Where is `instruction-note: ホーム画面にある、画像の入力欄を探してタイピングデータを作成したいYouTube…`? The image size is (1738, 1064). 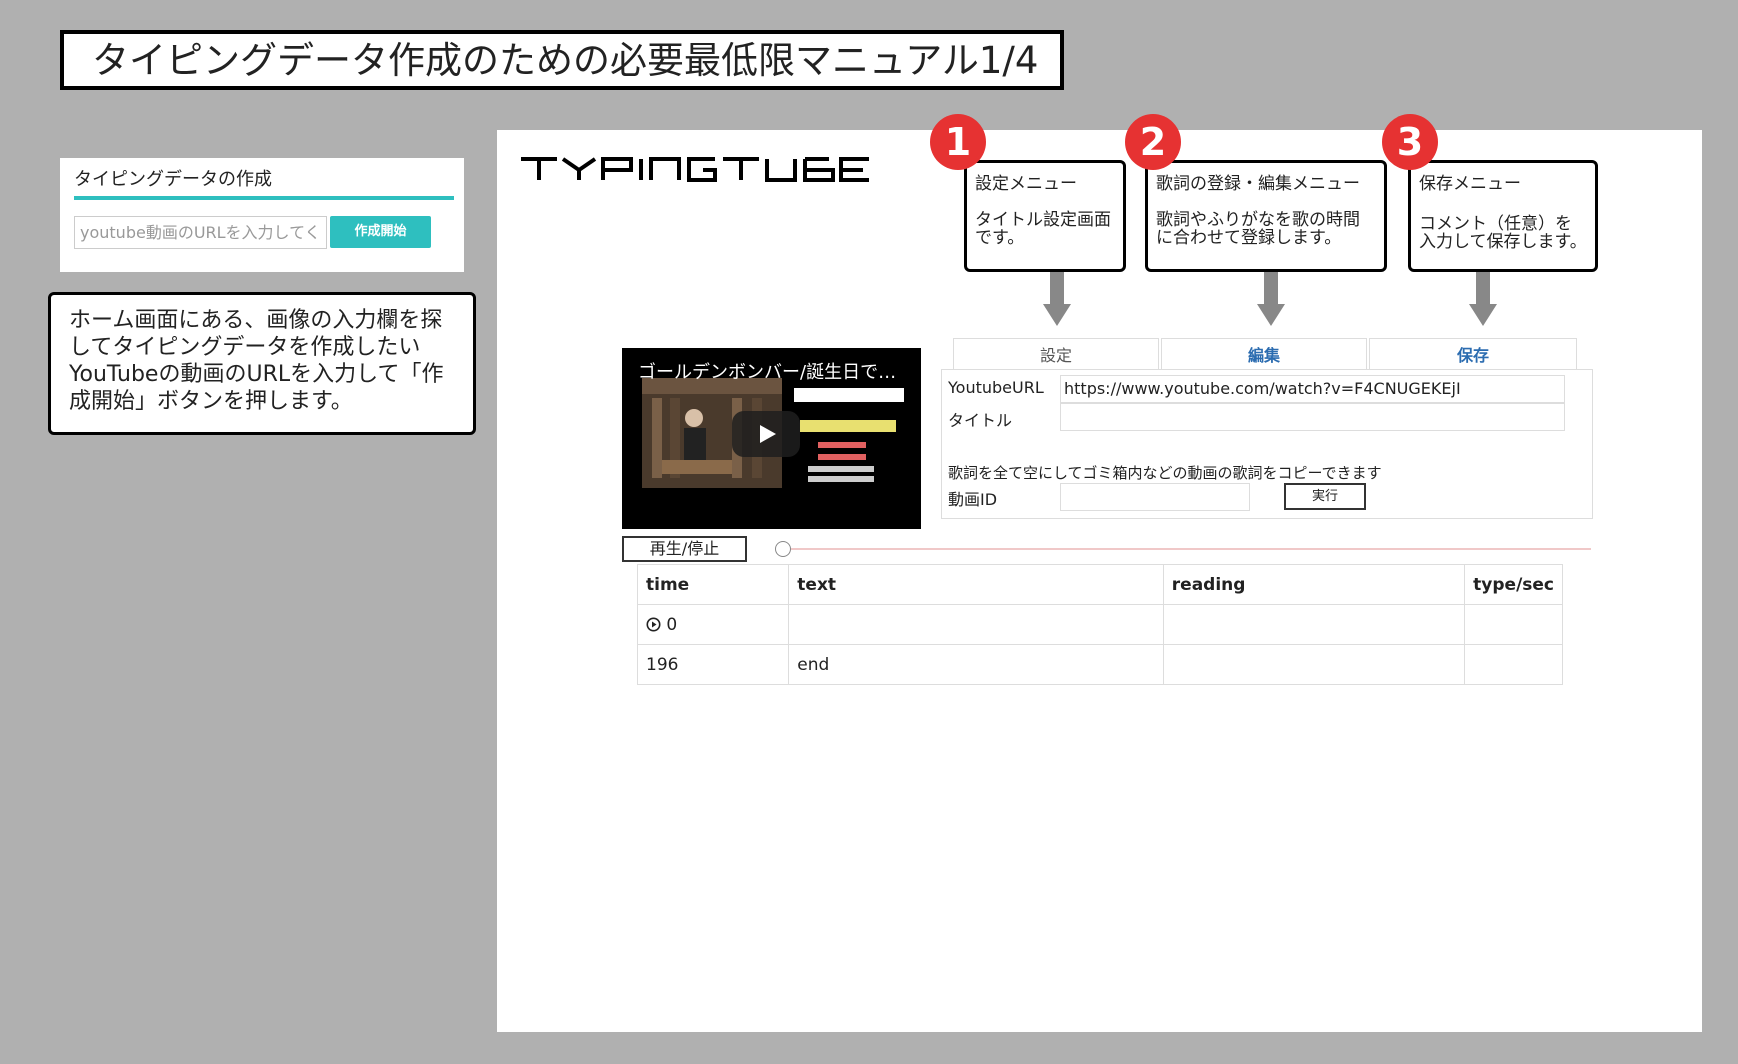
instruction-note: ホーム画面にある、画像の入力欄を探してタイピングデータを作成したいYouTube… is located at coordinates (262, 363).